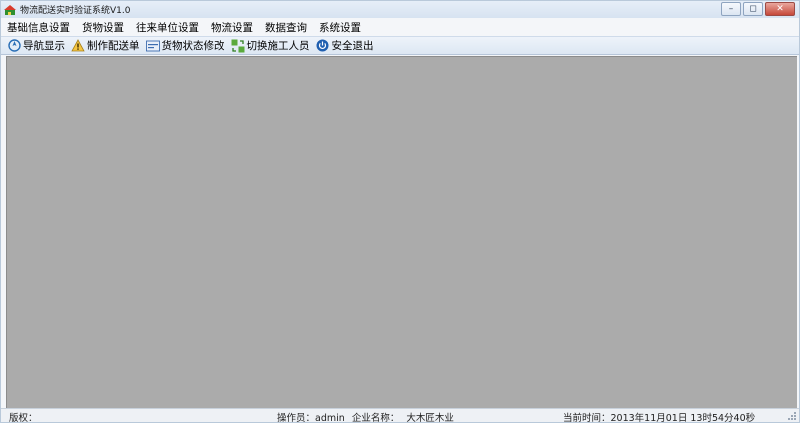 The image size is (800, 423). I want to click on close-button: ✕, so click(780, 9).